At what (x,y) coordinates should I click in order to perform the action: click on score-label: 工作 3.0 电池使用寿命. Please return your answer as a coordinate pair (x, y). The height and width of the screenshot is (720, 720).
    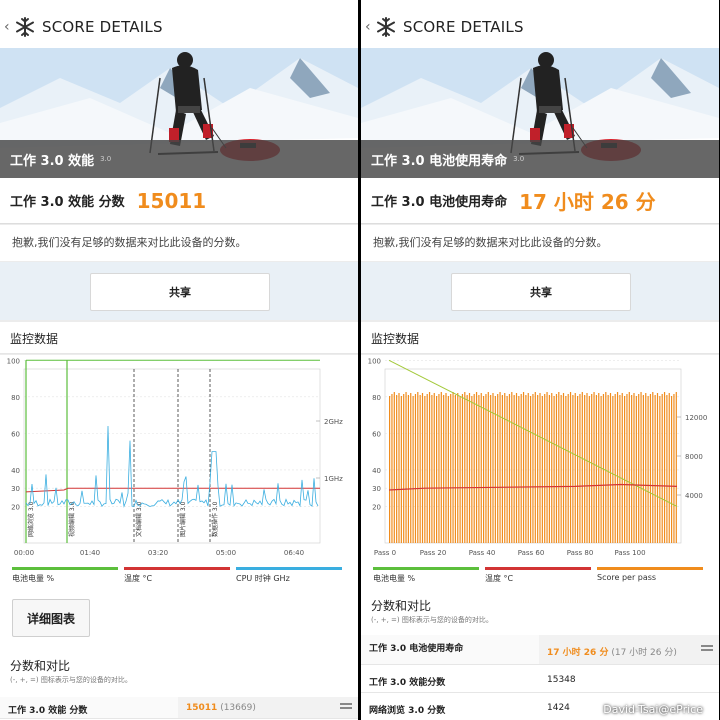
    Looking at the image, I should click on (439, 202).